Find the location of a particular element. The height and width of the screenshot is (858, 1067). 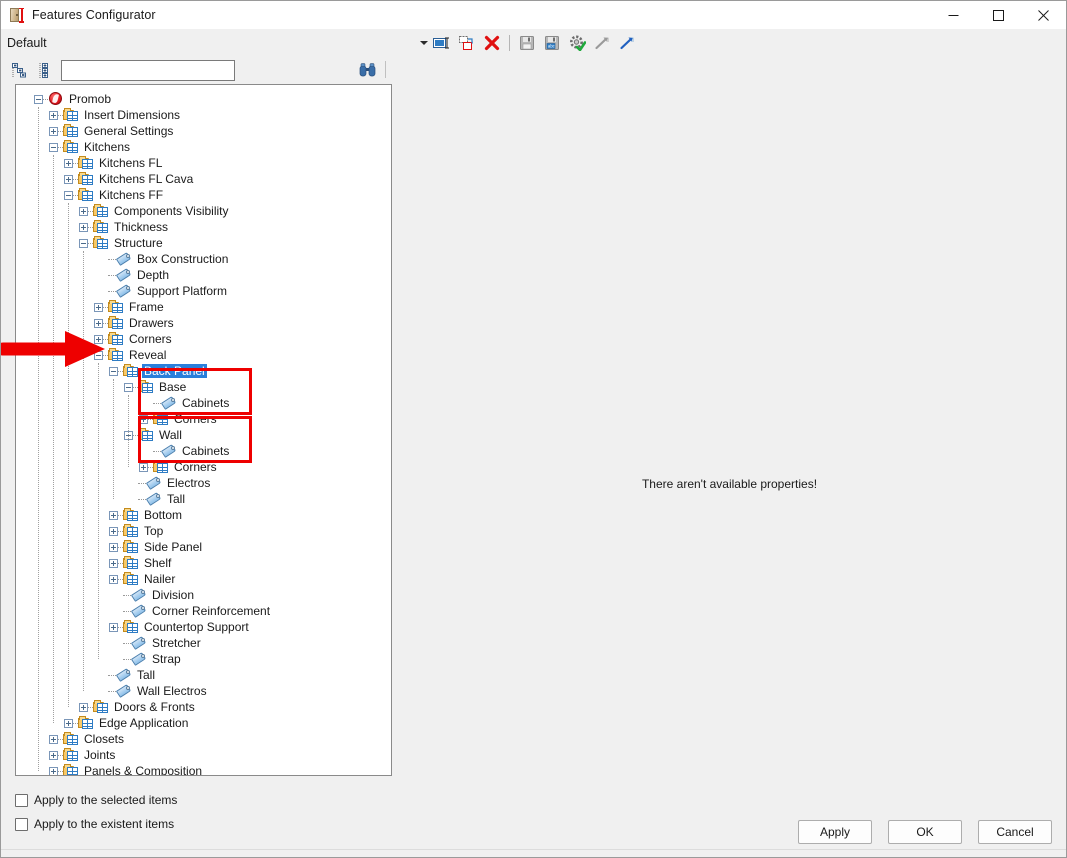

tree-node: Kitchens is located at coordinates (203, 147).